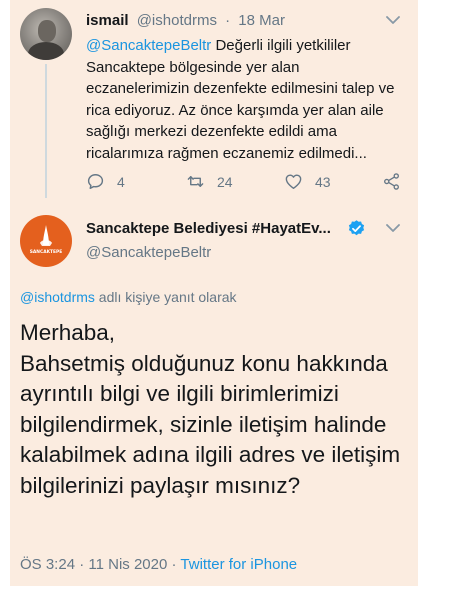 The height and width of the screenshot is (593, 462). Describe the element at coordinates (127, 564) in the screenshot. I see `tweet-date: 11 Nis 2020` at that location.